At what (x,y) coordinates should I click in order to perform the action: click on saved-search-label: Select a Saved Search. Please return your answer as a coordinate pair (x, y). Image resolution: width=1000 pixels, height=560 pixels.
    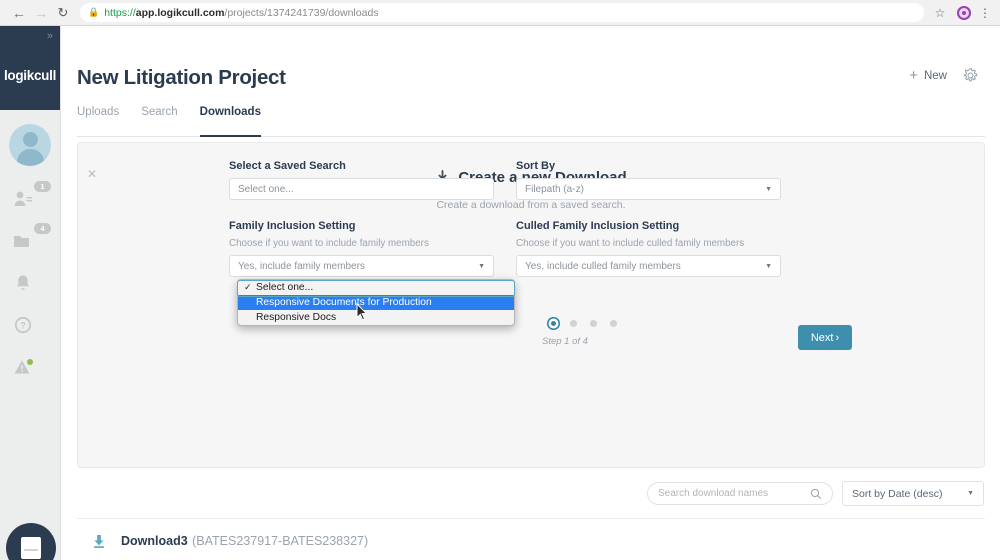
    Looking at the image, I should click on (287, 166).